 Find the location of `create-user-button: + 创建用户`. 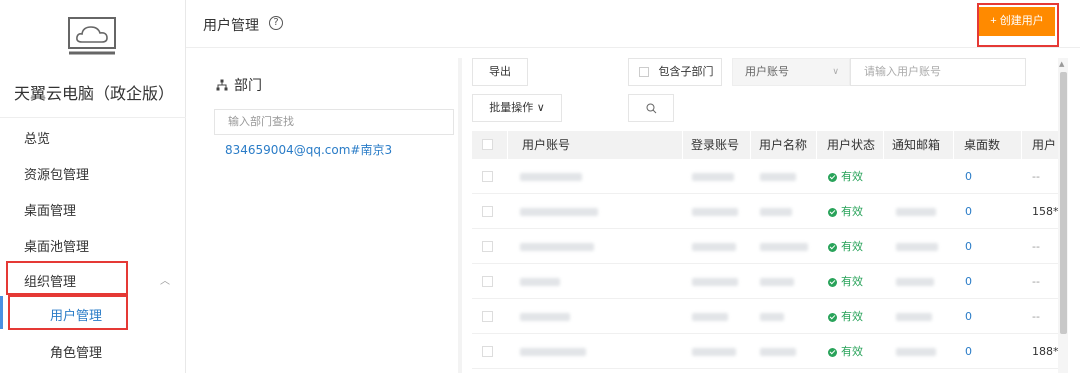

create-user-button: + 创建用户 is located at coordinates (1017, 21).